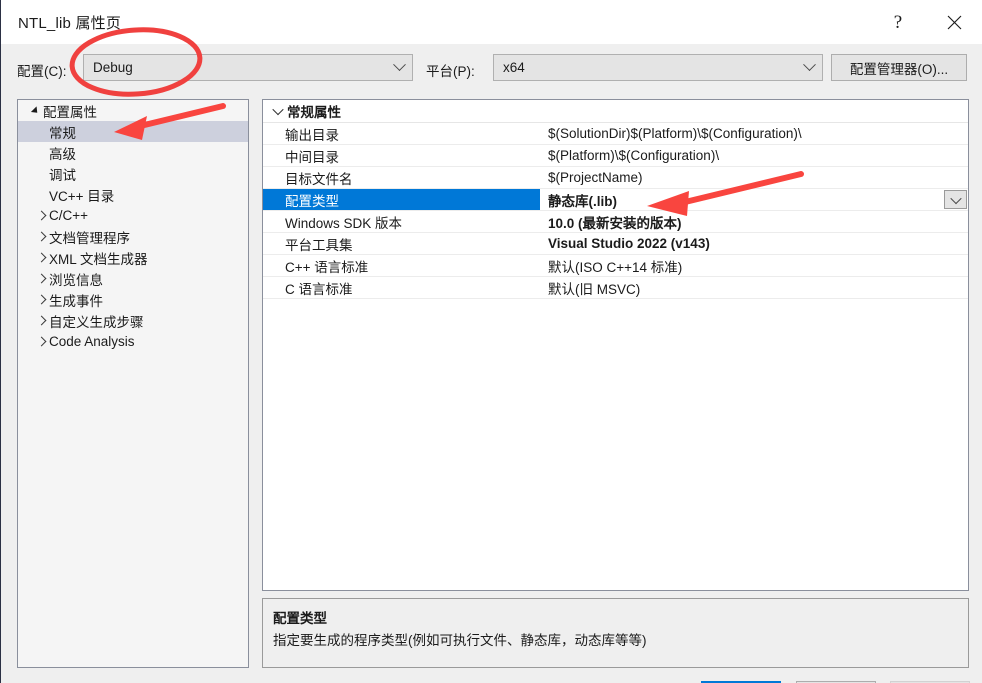 Image resolution: width=982 pixels, height=683 pixels. I want to click on property-name: 目标文件名, so click(319, 179).